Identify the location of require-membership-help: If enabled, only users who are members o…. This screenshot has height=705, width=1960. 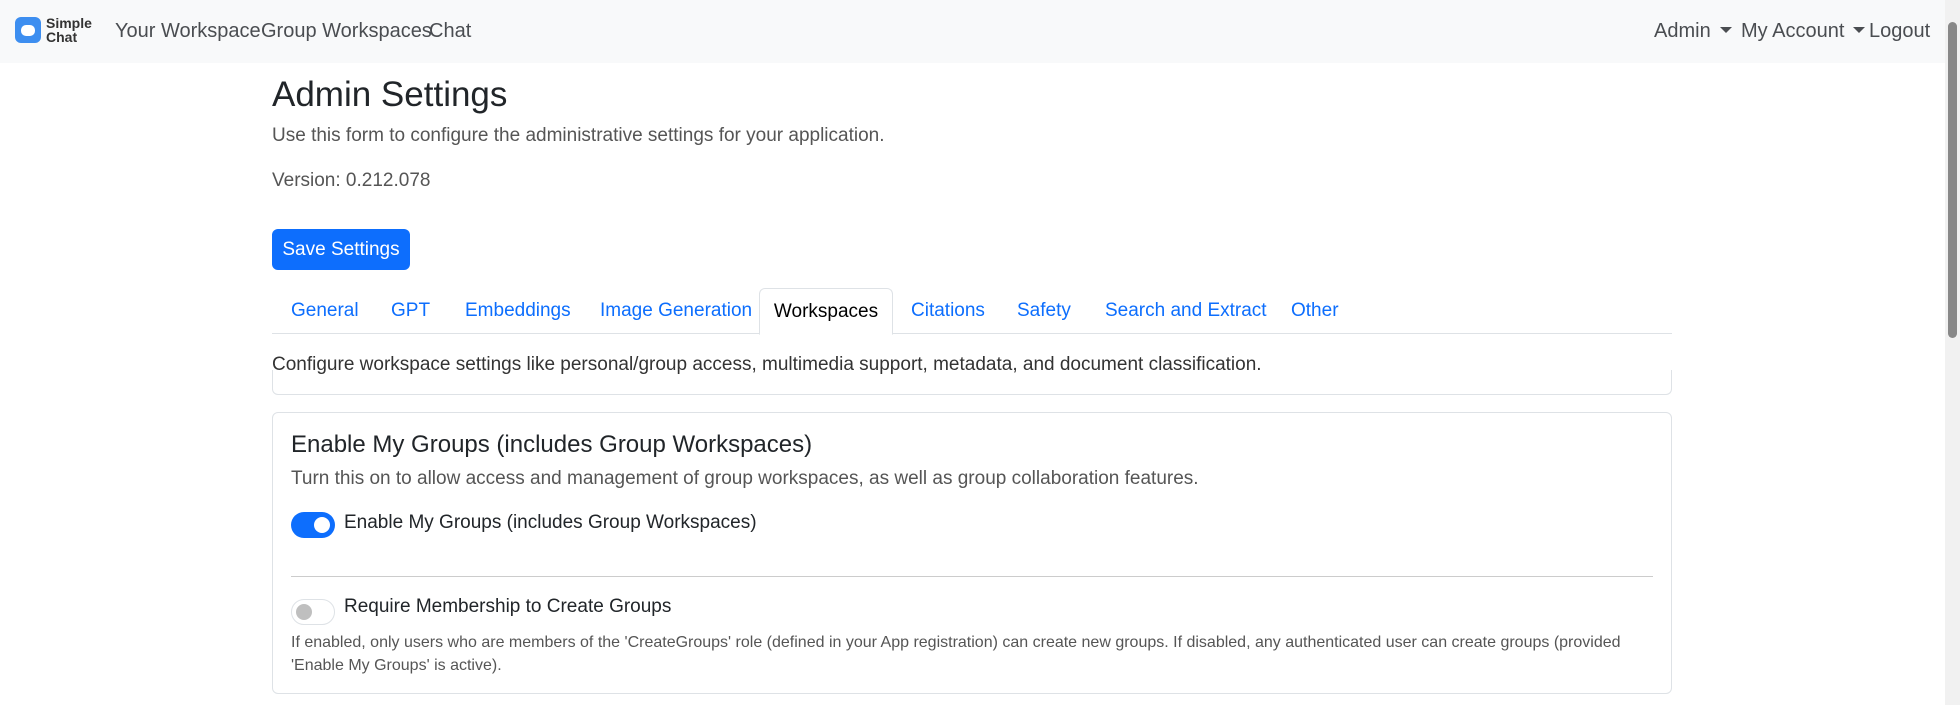
(956, 654).